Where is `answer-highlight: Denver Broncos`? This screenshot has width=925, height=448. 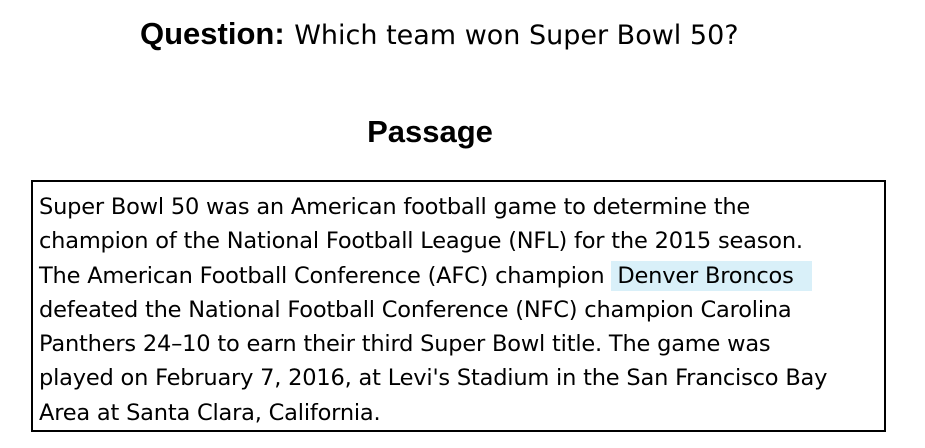 answer-highlight: Denver Broncos is located at coordinates (711, 275).